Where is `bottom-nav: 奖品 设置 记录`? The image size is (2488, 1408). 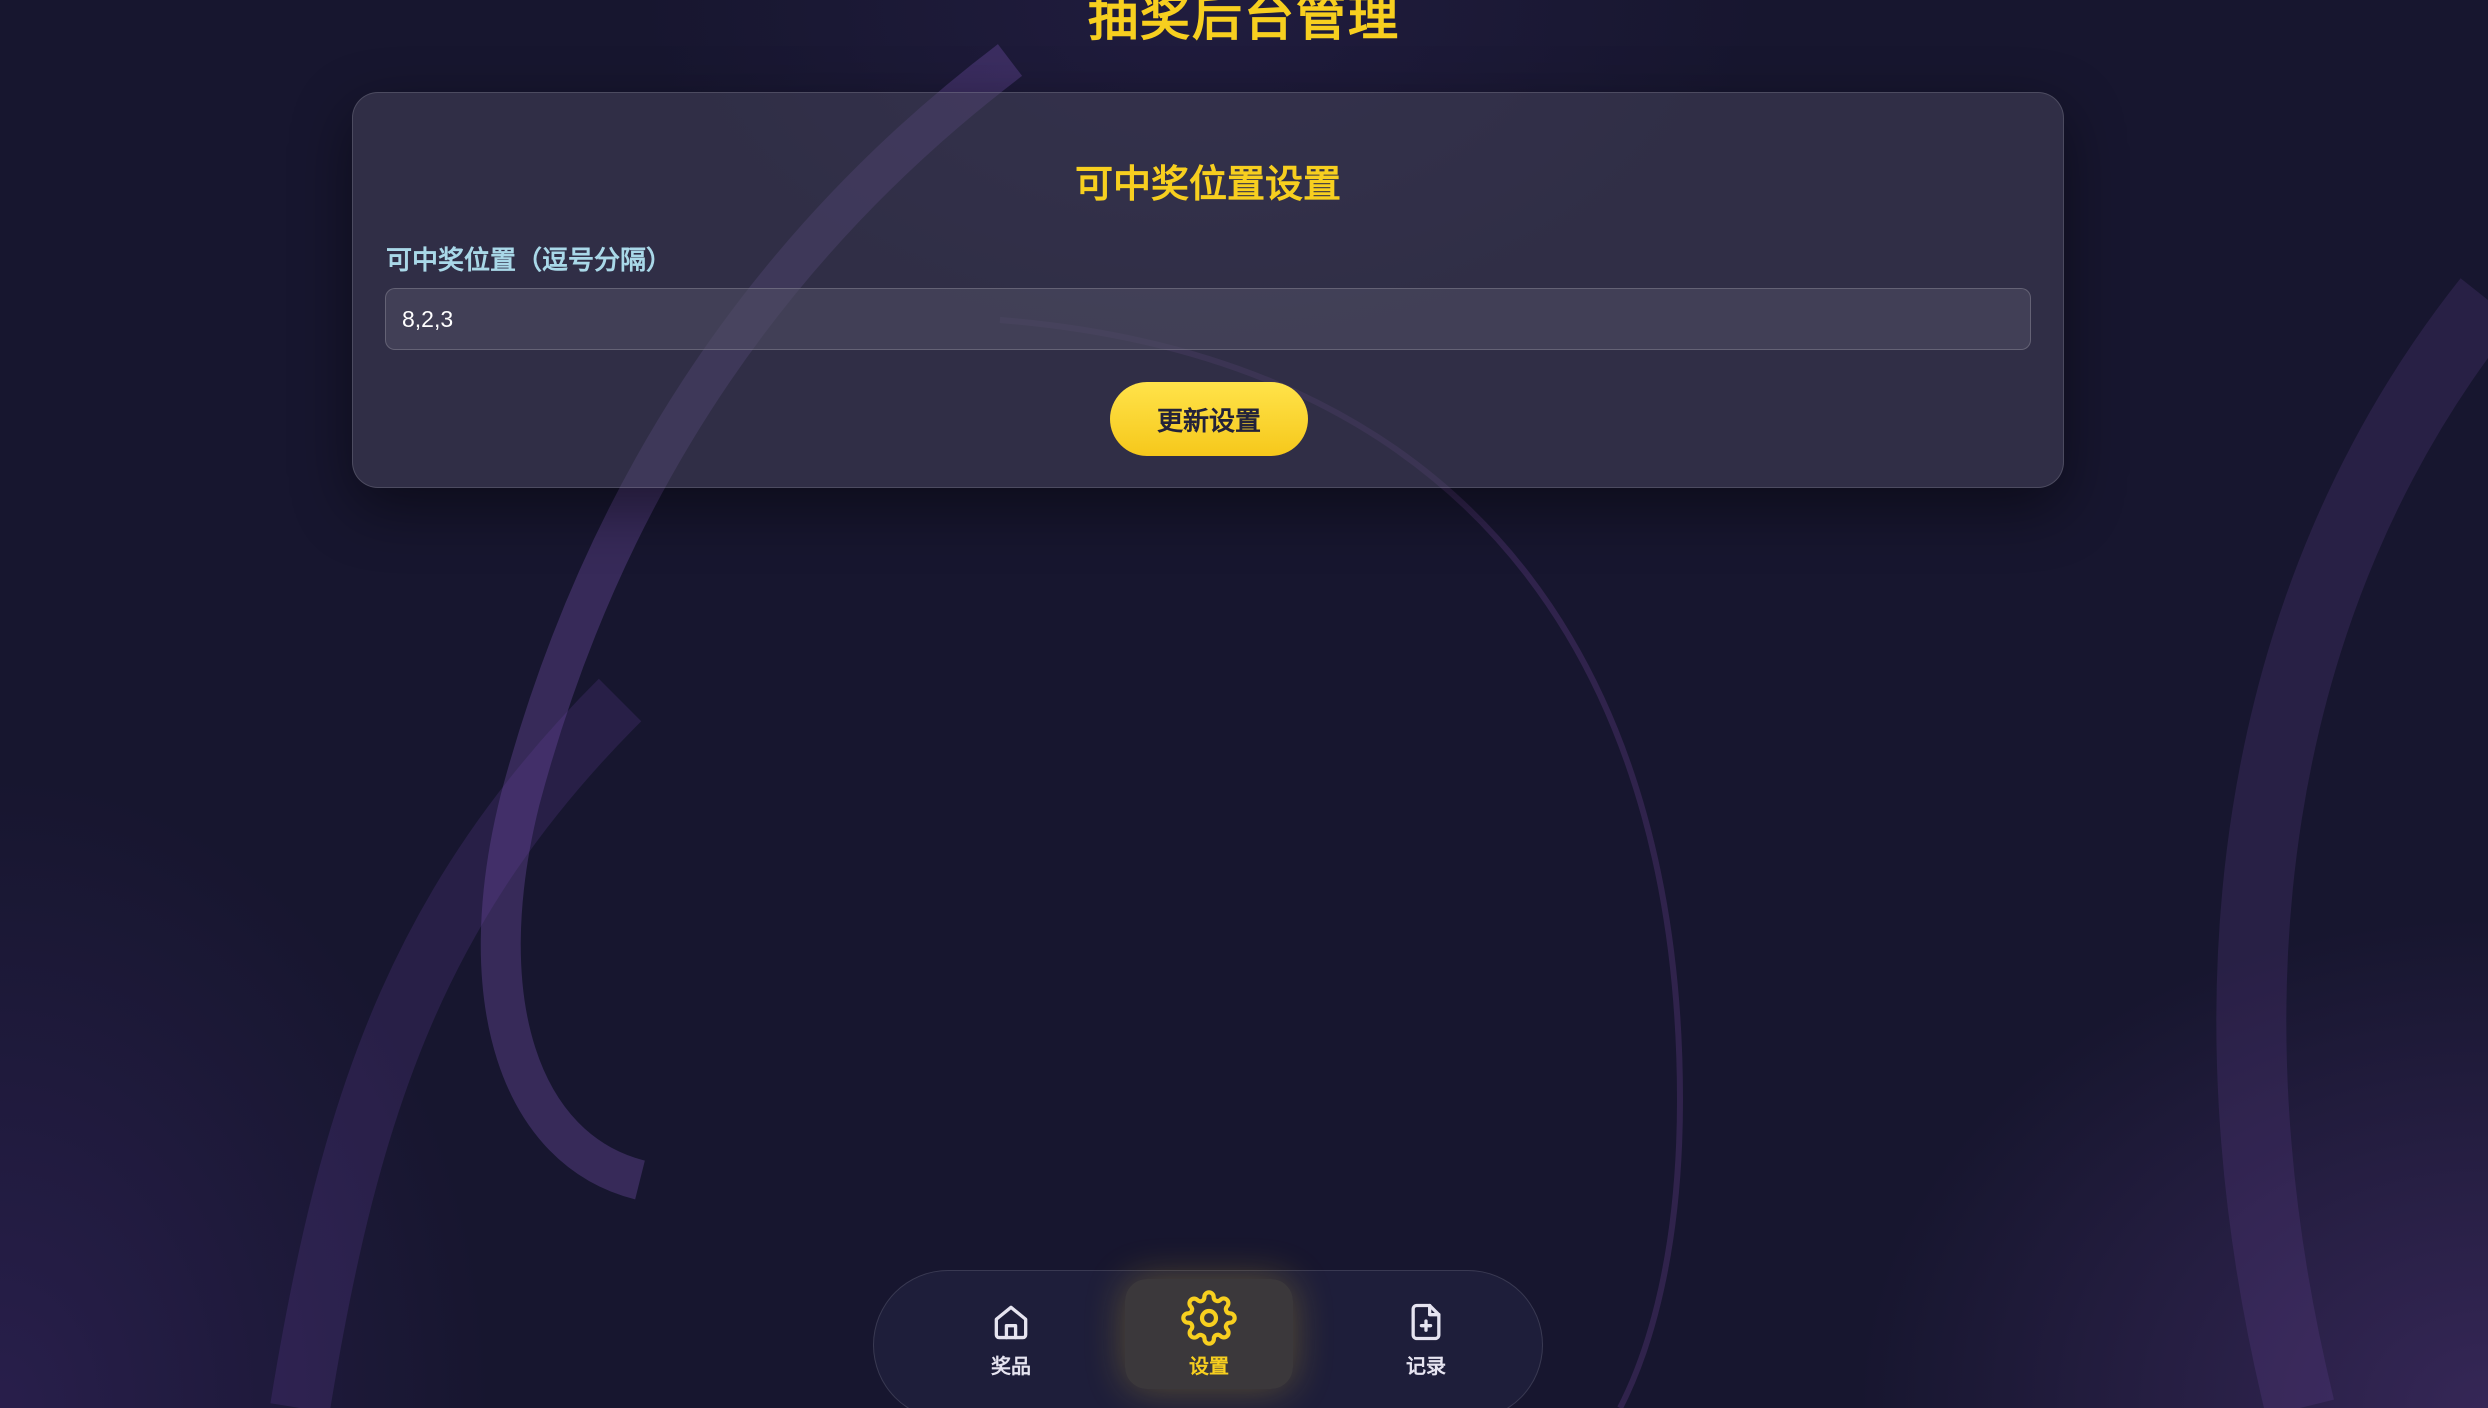
bottom-nav: 奖品 设置 记录 is located at coordinates (1208, 1339).